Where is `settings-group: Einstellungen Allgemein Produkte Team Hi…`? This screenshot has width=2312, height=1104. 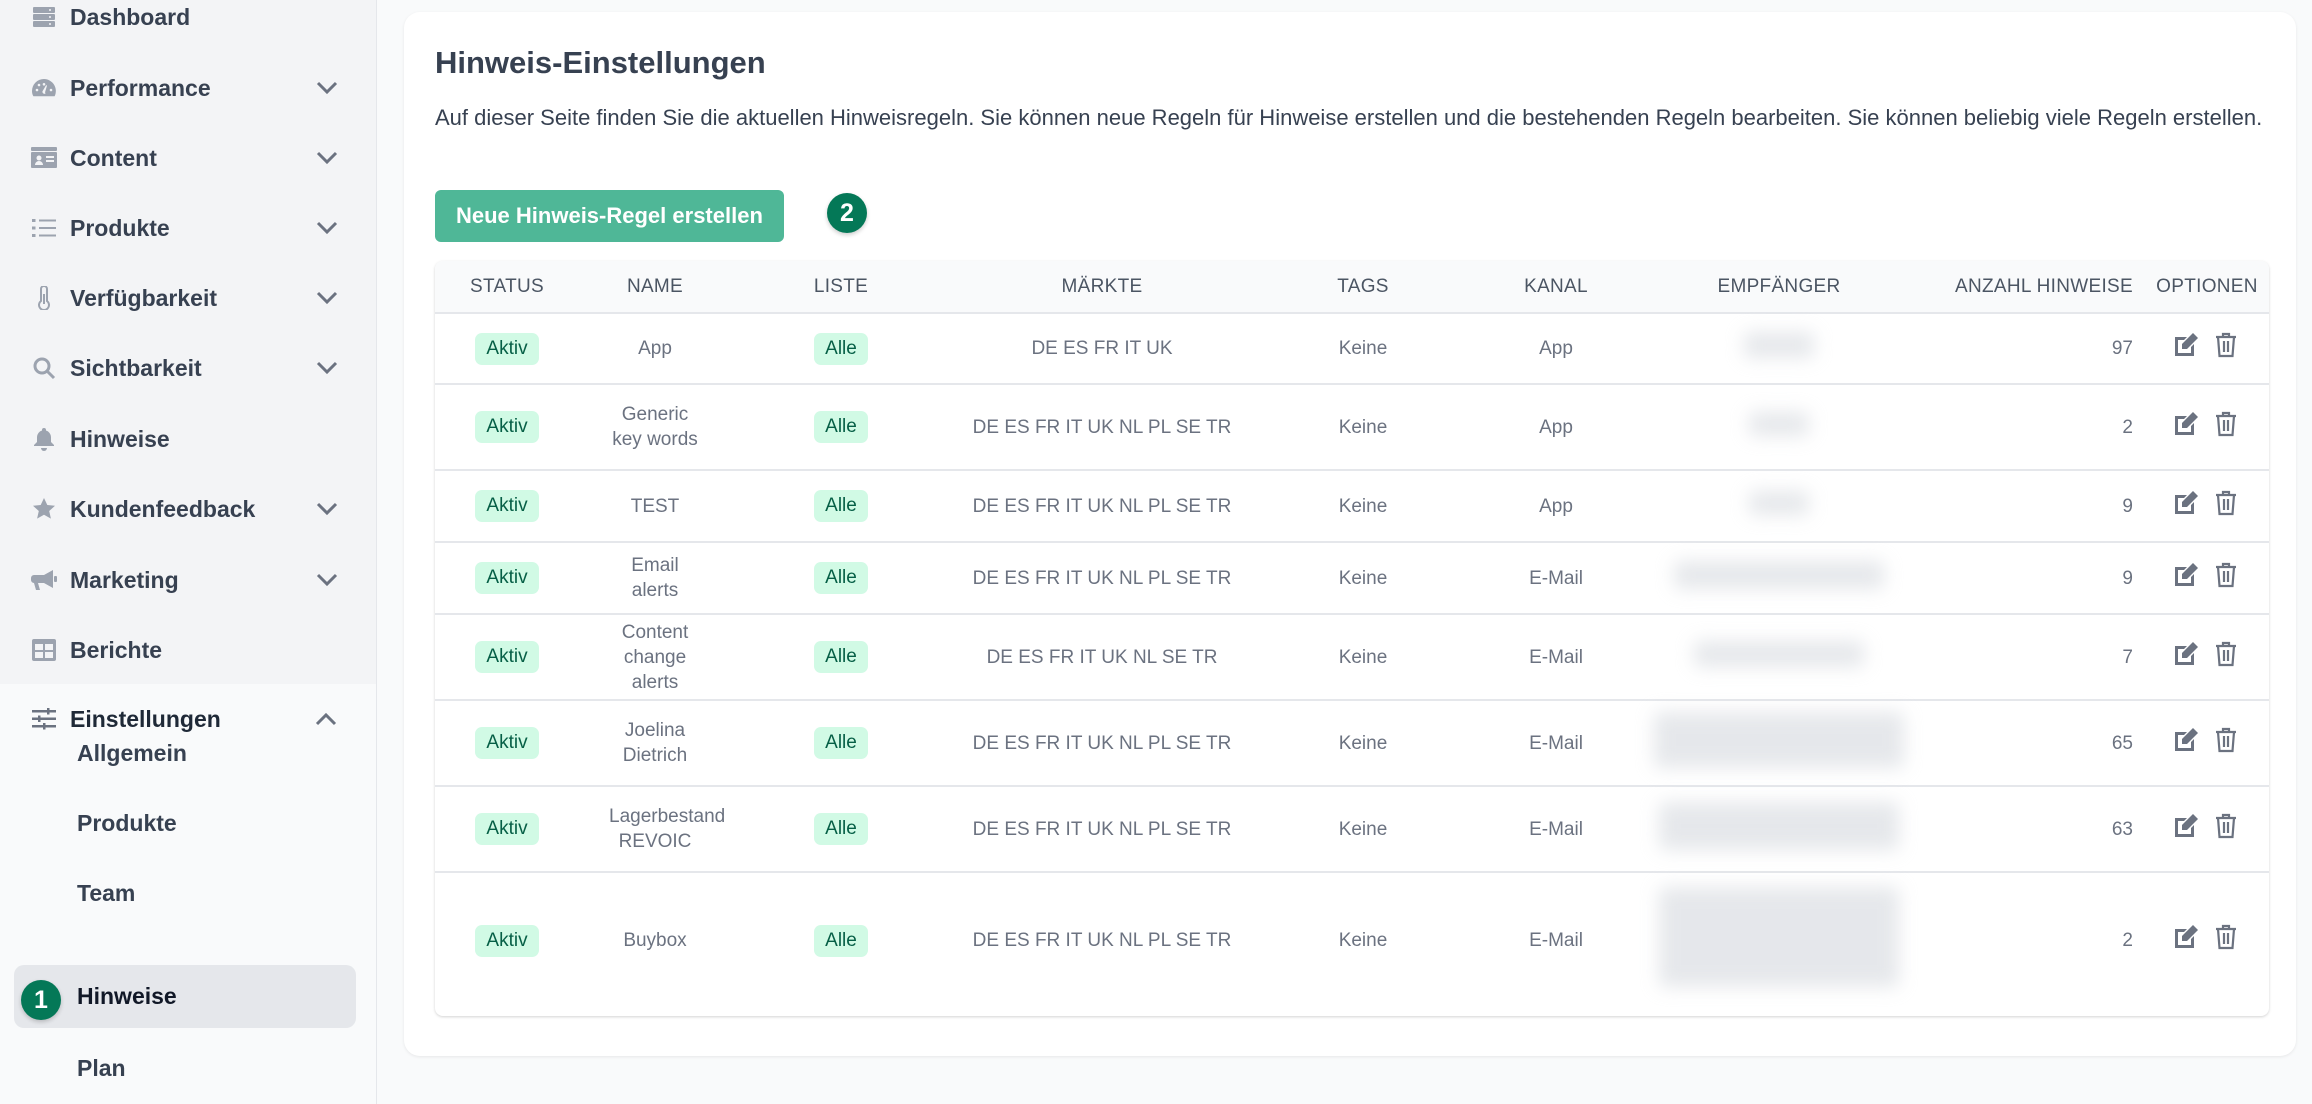
settings-group: Einstellungen Allgemein Produkte Team Hi… is located at coordinates (188, 894).